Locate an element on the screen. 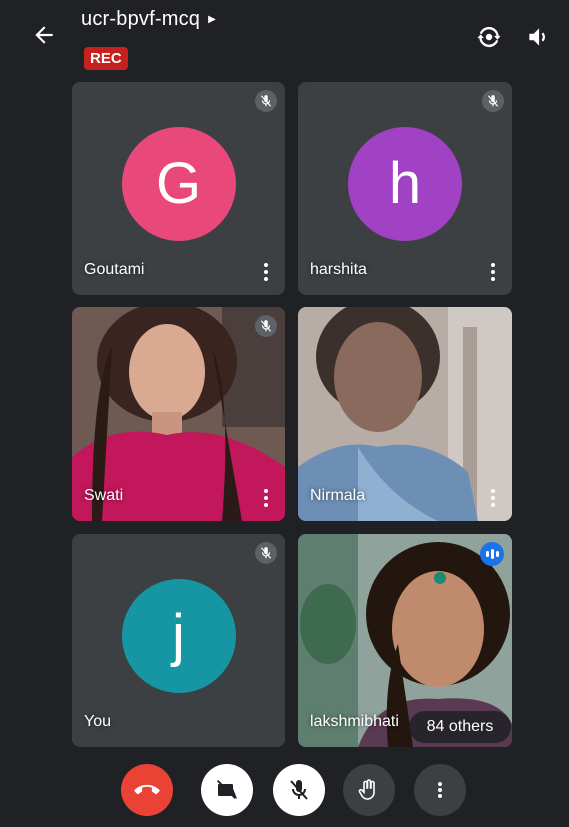  participant-name: Goutami is located at coordinates (114, 269).